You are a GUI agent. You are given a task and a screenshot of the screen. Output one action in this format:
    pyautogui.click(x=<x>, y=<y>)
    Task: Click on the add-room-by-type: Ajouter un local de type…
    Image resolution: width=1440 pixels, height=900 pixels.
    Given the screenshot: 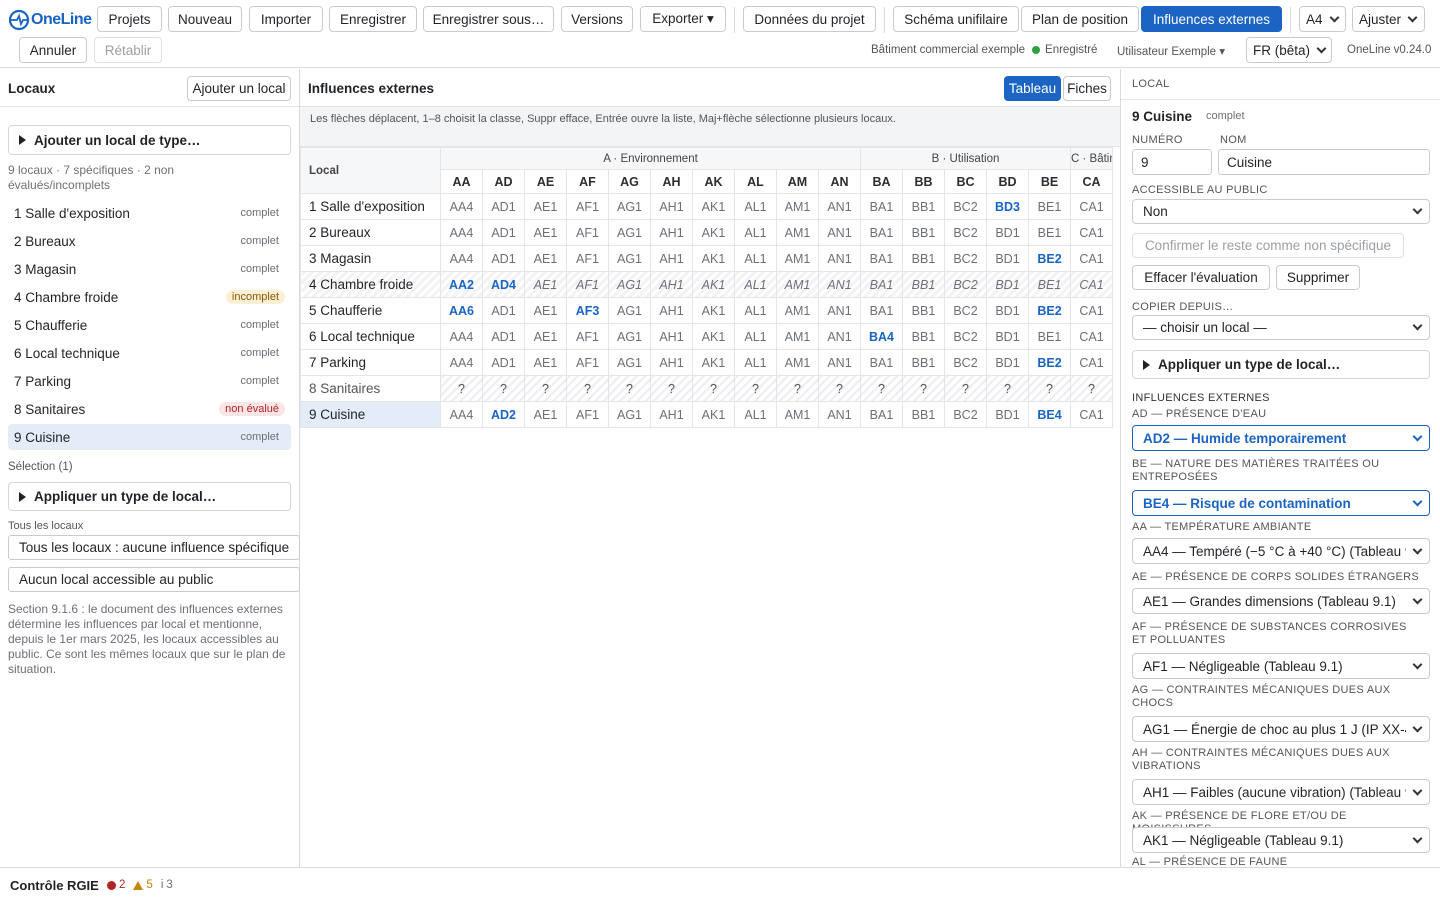 What is the action you would take?
    pyautogui.click(x=149, y=140)
    